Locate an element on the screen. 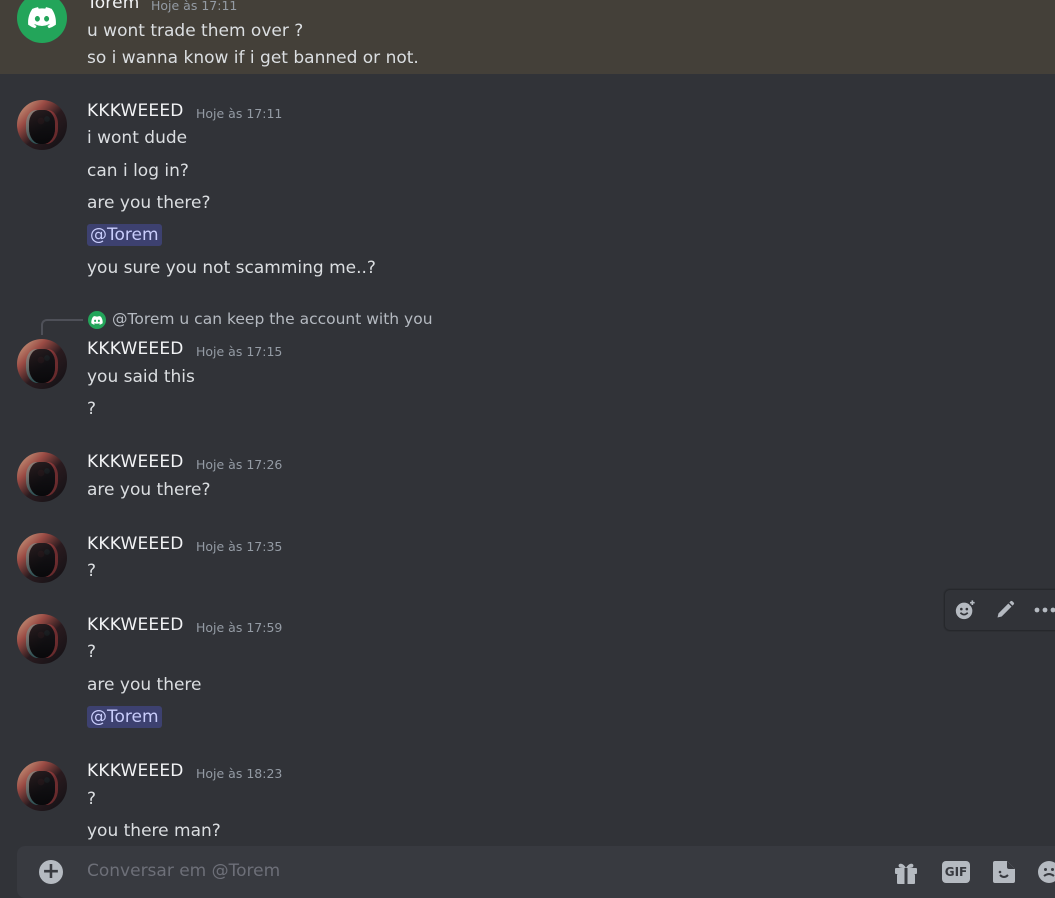  message-text: you there man? is located at coordinates (154, 831).